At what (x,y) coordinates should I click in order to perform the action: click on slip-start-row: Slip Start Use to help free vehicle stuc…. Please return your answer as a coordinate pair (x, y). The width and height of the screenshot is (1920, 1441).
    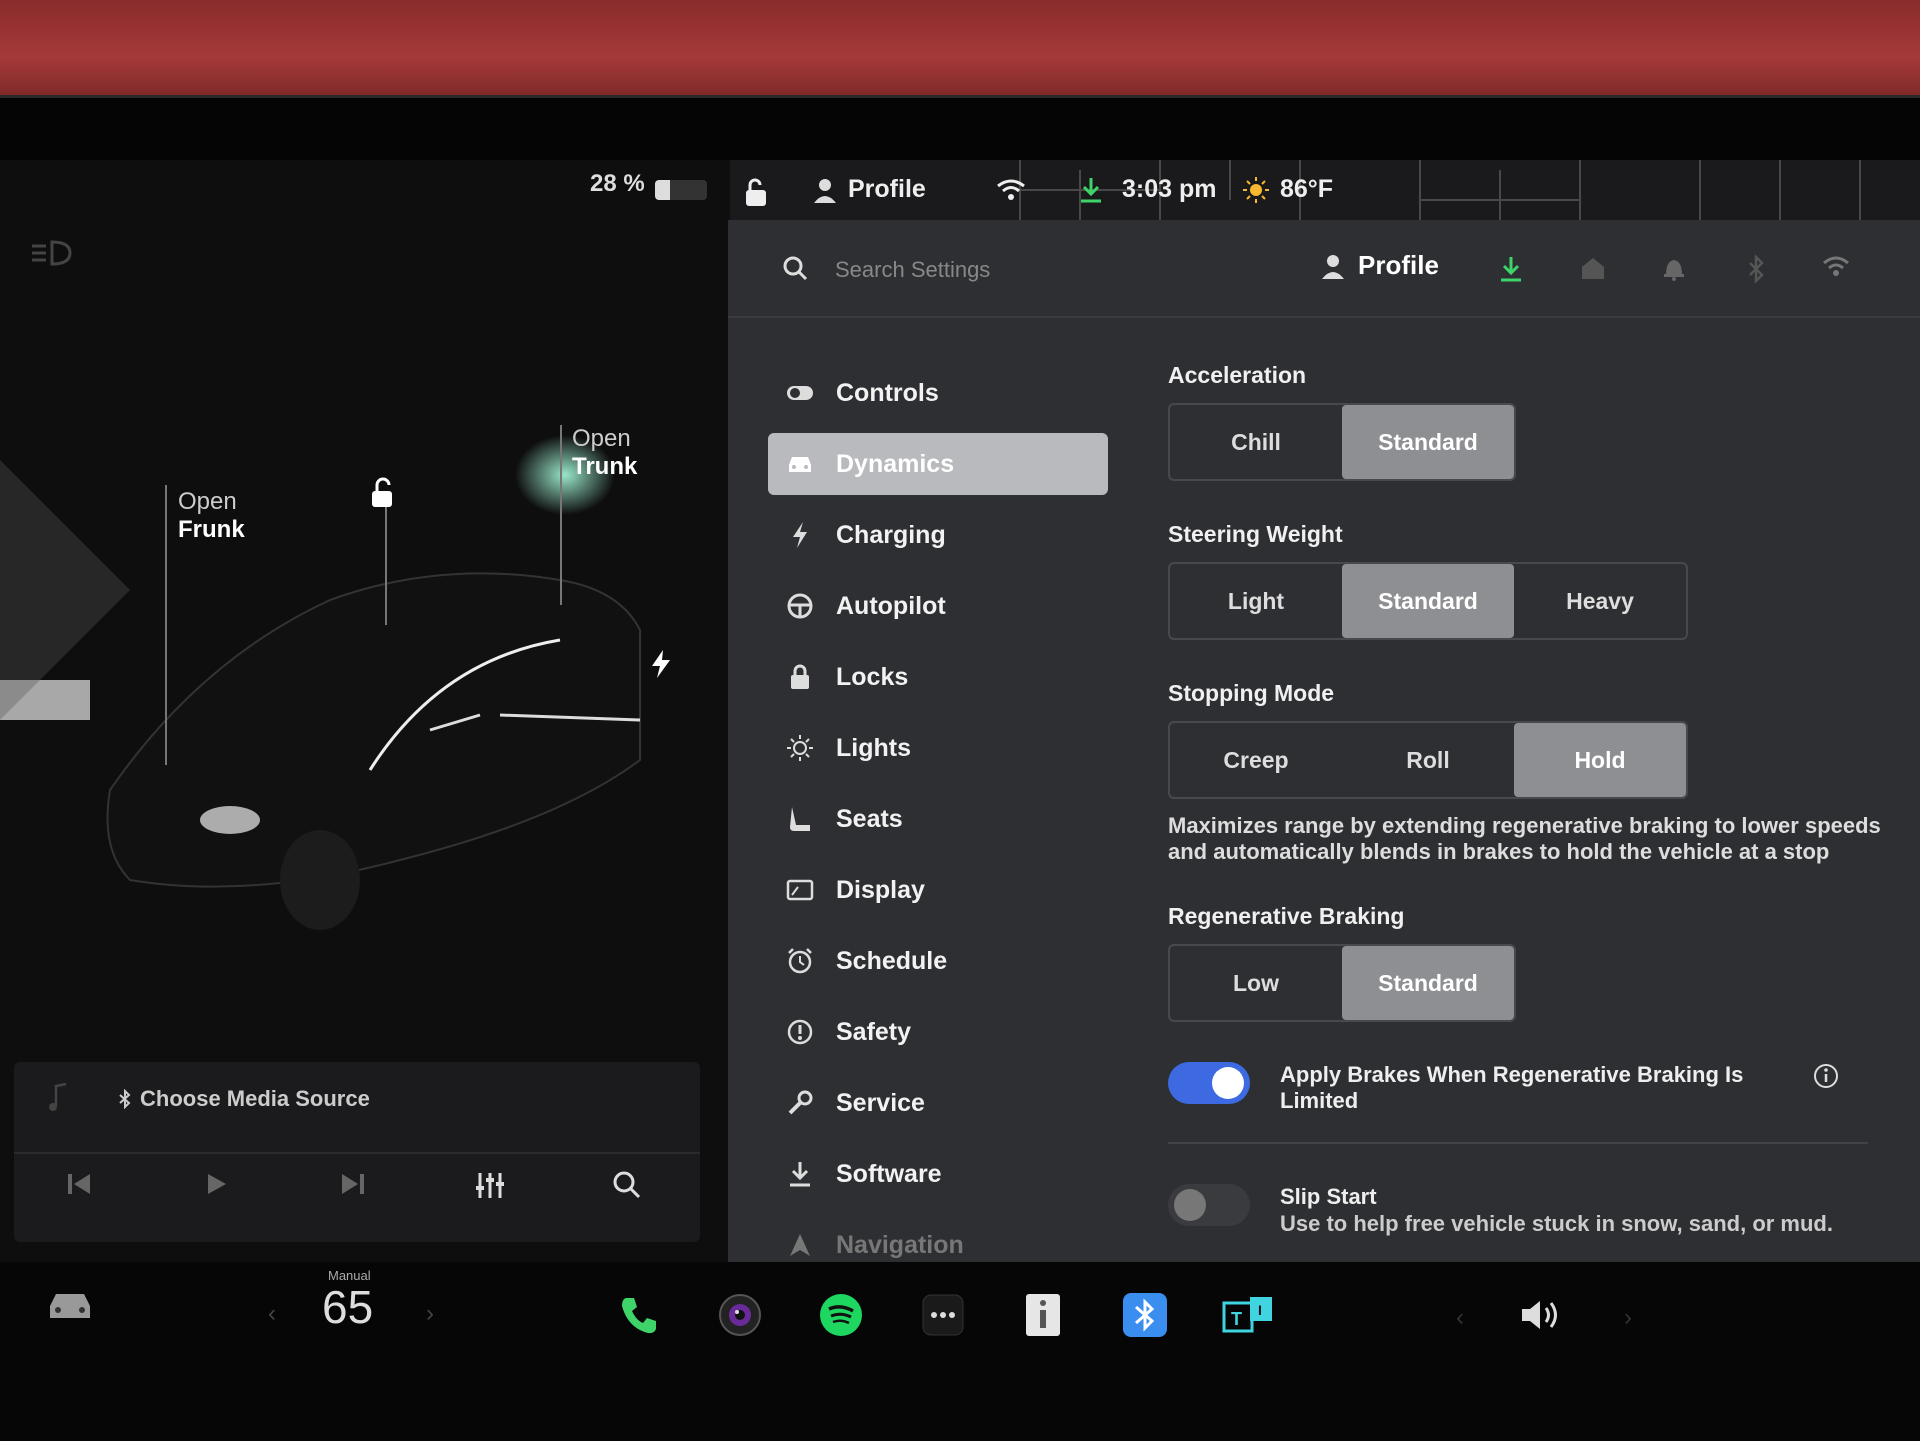
    Looking at the image, I should click on (1528, 1211).